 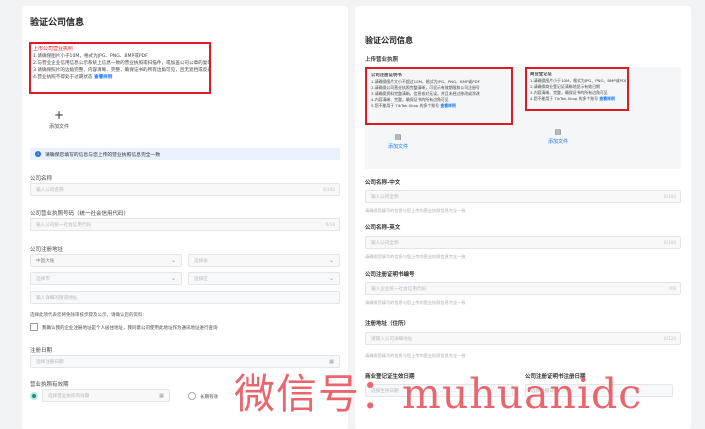 I want to click on calendar-icon: ▦, so click(x=161, y=396).